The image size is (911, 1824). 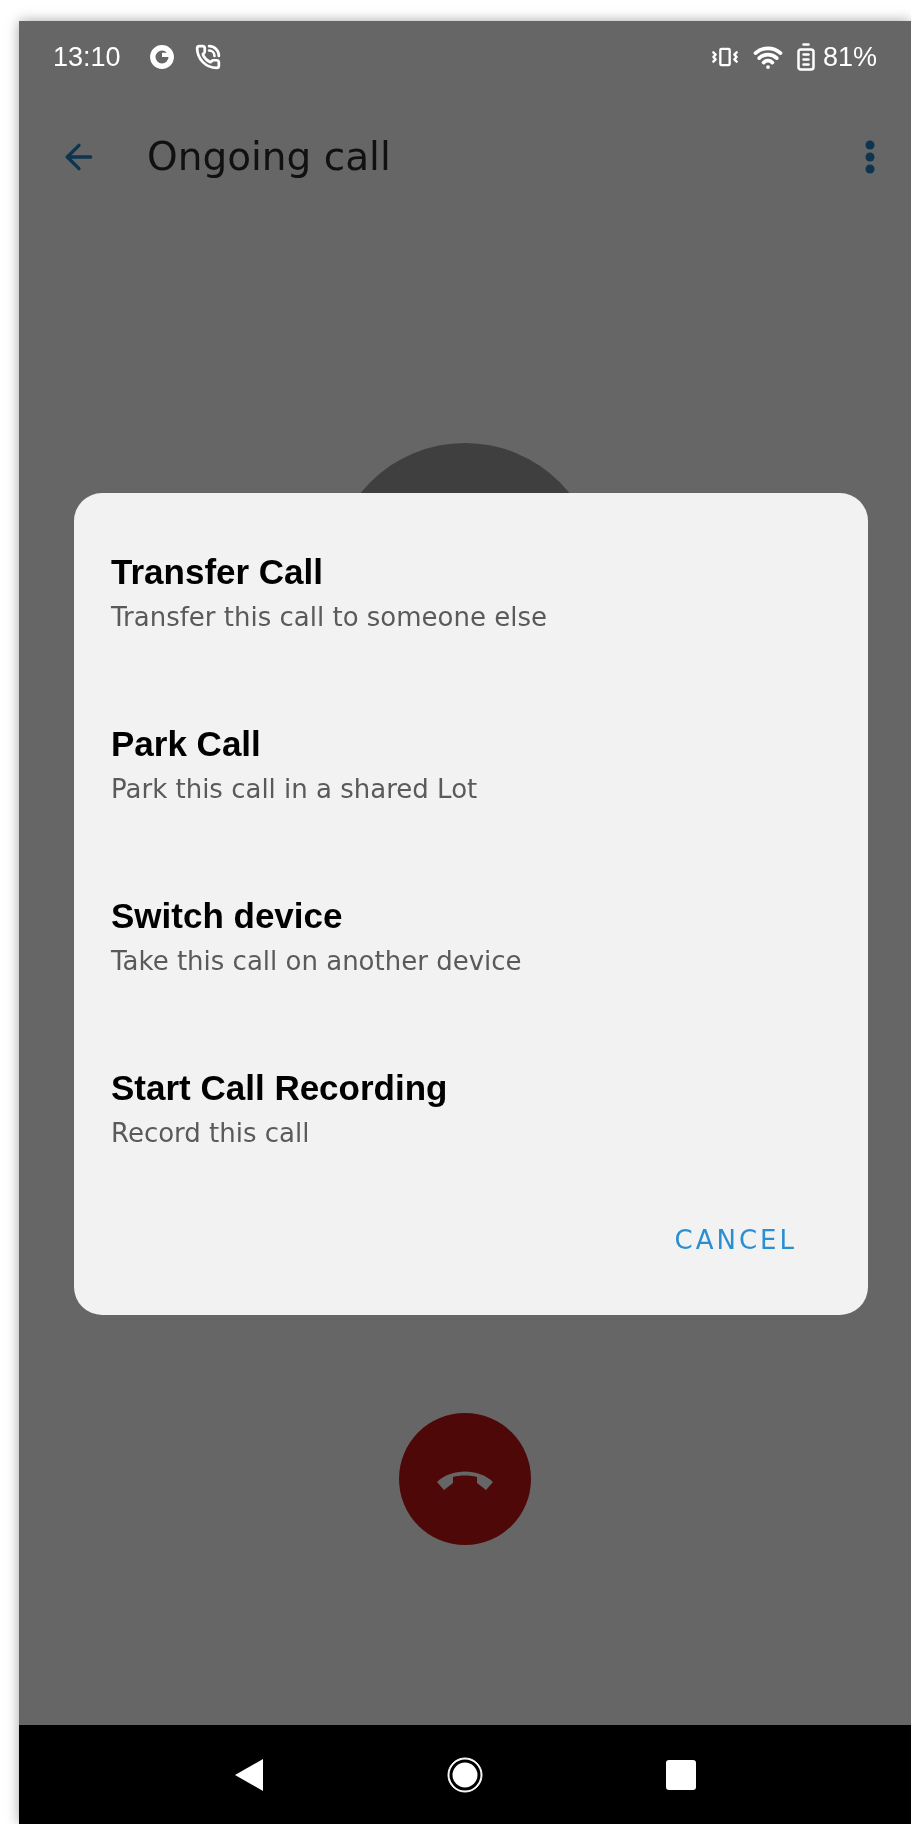 What do you see at coordinates (329, 593) in the screenshot?
I see `dialog-option: Transfer Call Transfer this call to someone else` at bounding box center [329, 593].